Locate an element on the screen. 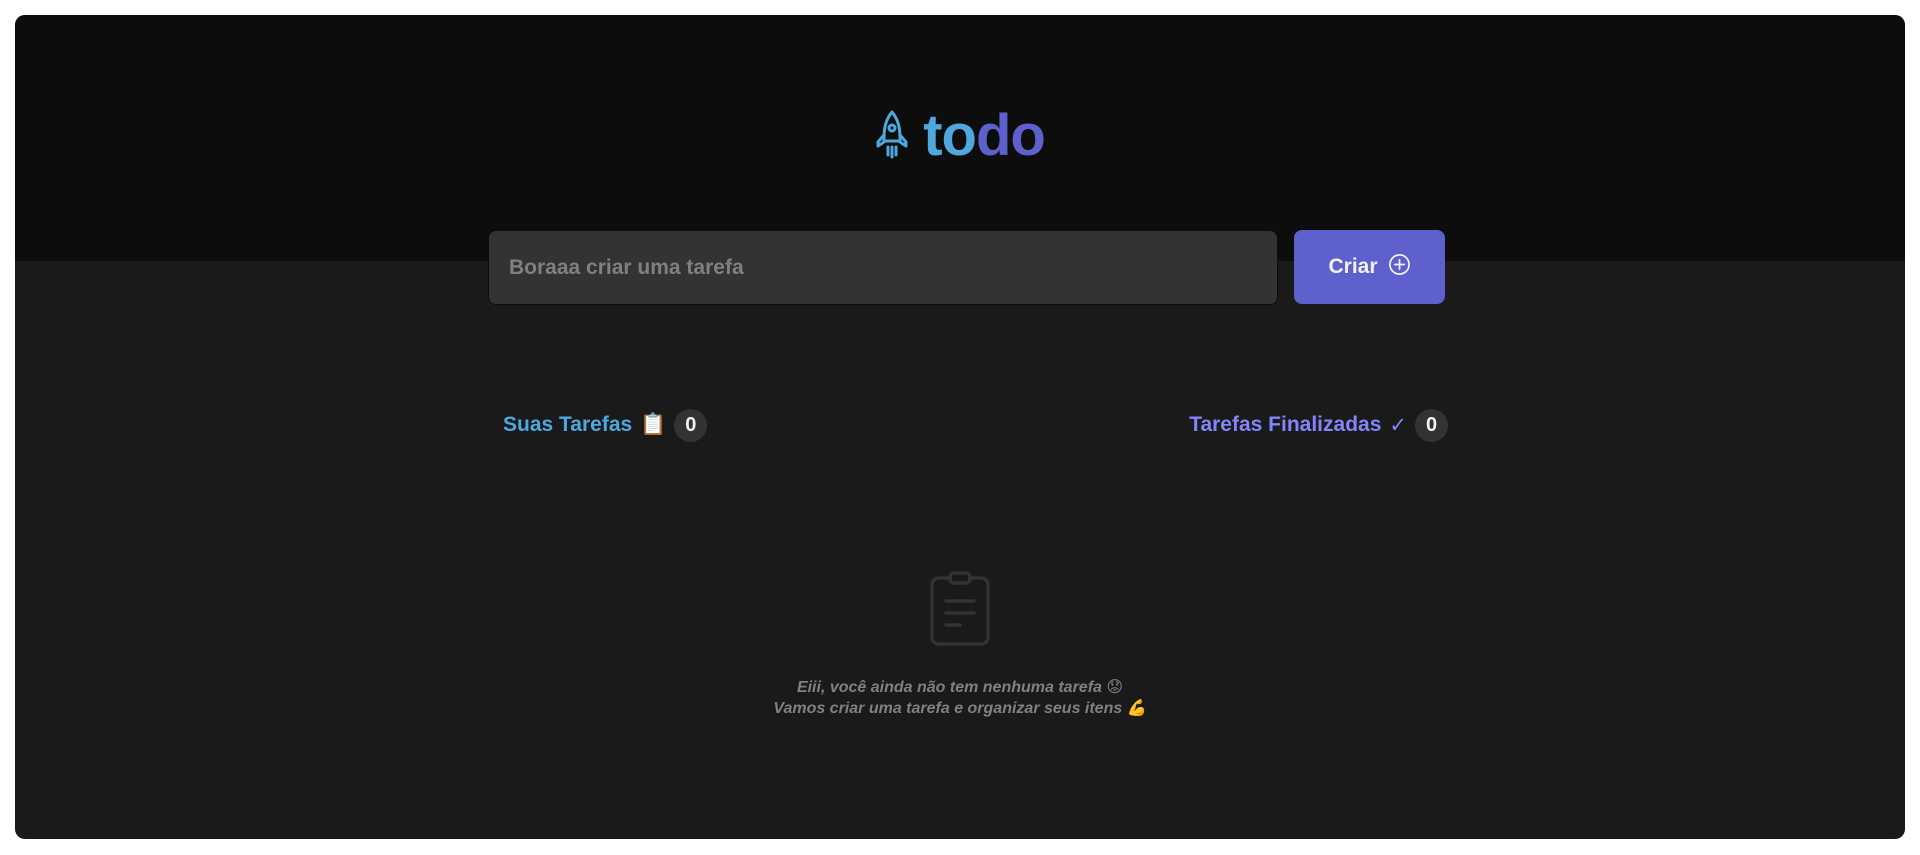  logo: todo is located at coordinates (960, 136).